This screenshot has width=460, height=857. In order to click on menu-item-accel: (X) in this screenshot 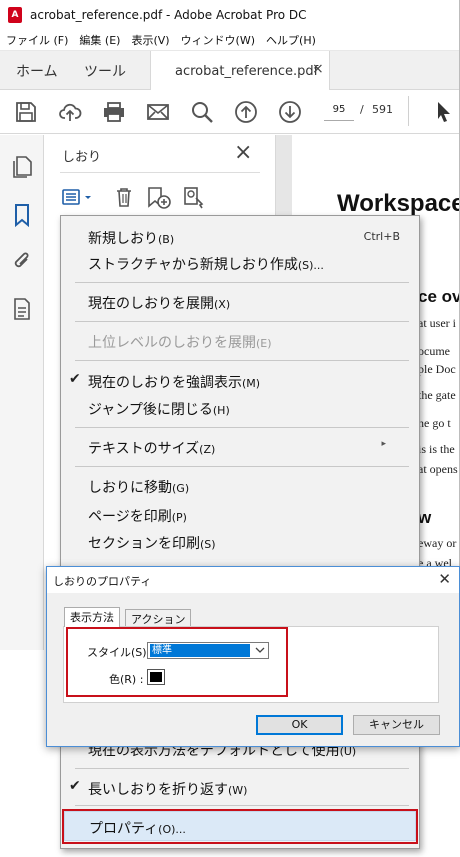, I will do `click(222, 304)`.